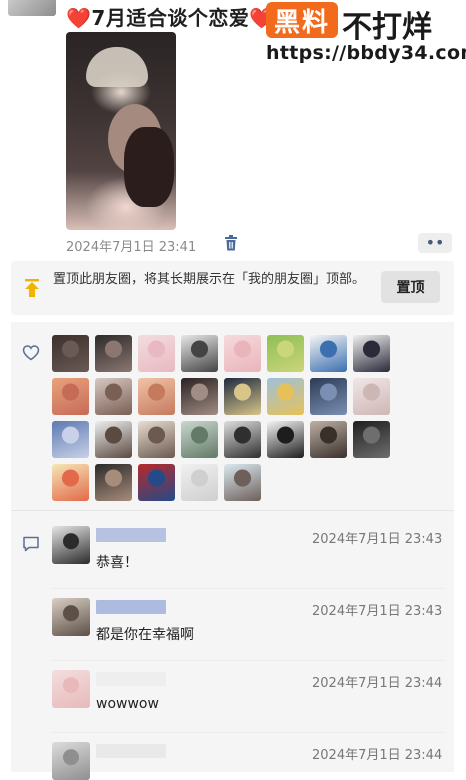 The height and width of the screenshot is (780, 466). What do you see at coordinates (127, 704) in the screenshot?
I see `comment-text: wowwow` at bounding box center [127, 704].